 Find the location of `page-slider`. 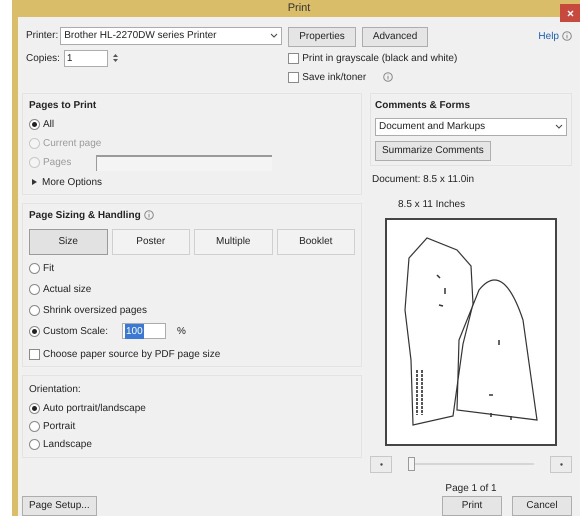

page-slider is located at coordinates (471, 464).